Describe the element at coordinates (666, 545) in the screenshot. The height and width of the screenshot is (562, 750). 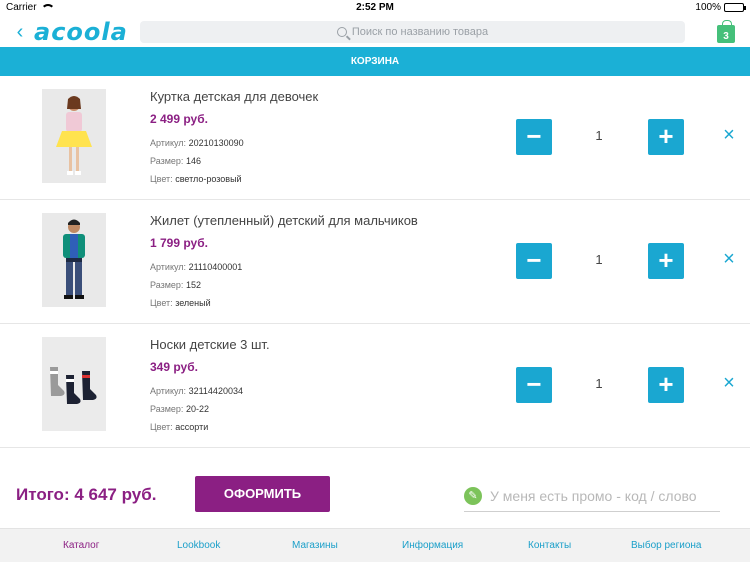
I see `nav-region: Выбор региона` at that location.